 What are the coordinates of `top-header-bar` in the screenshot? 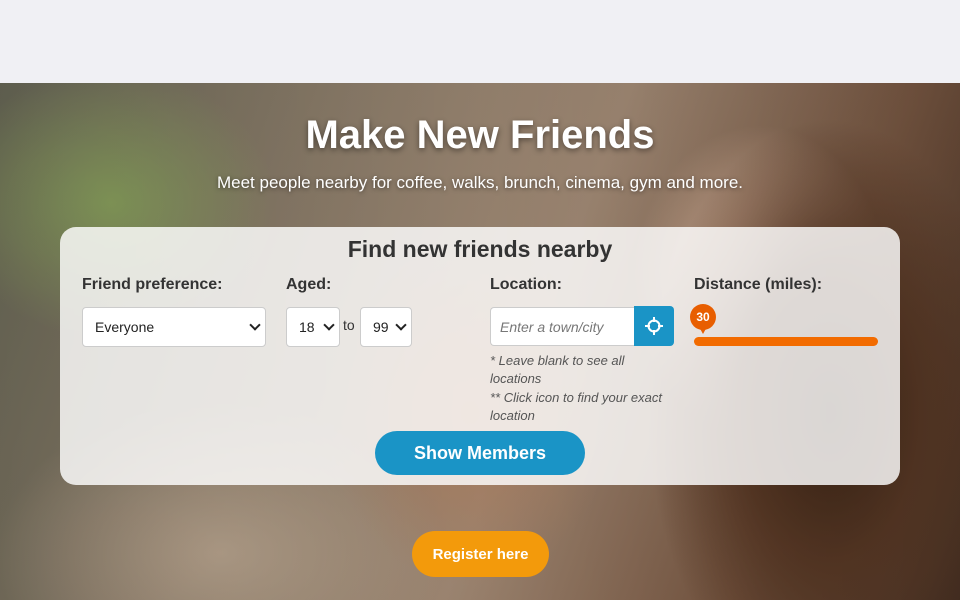 It's located at (480, 41).